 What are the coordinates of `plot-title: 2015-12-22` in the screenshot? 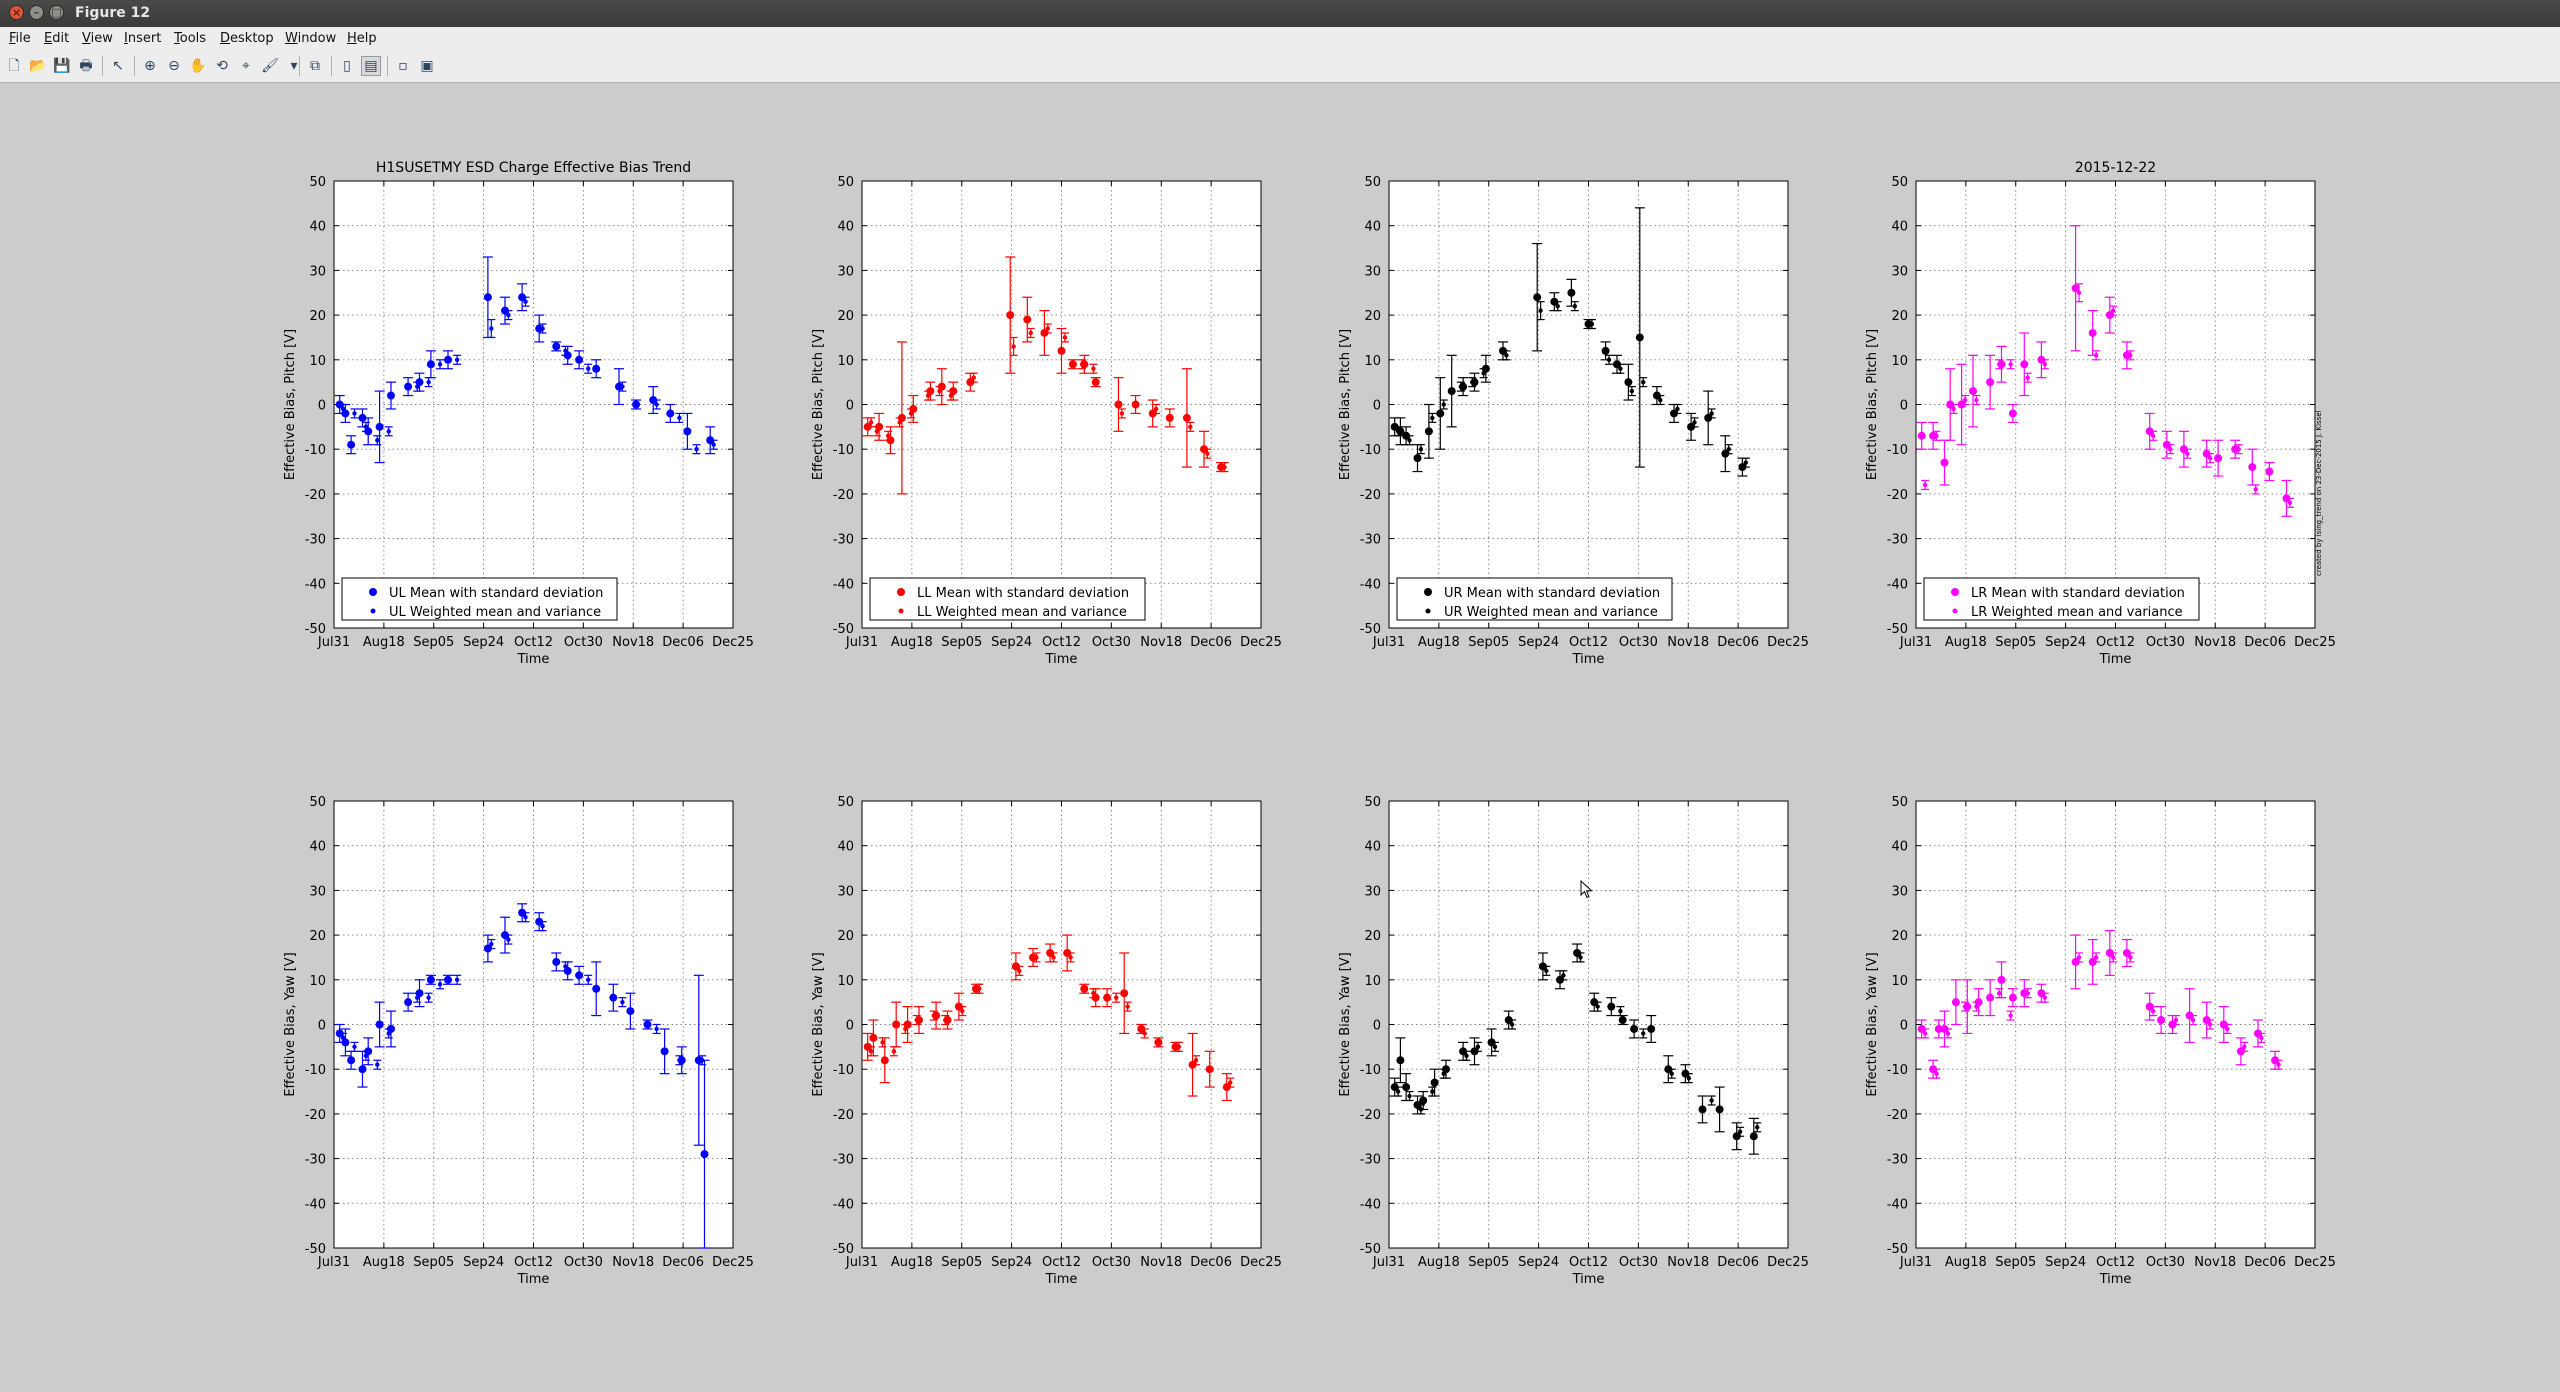 It's located at (2115, 168).